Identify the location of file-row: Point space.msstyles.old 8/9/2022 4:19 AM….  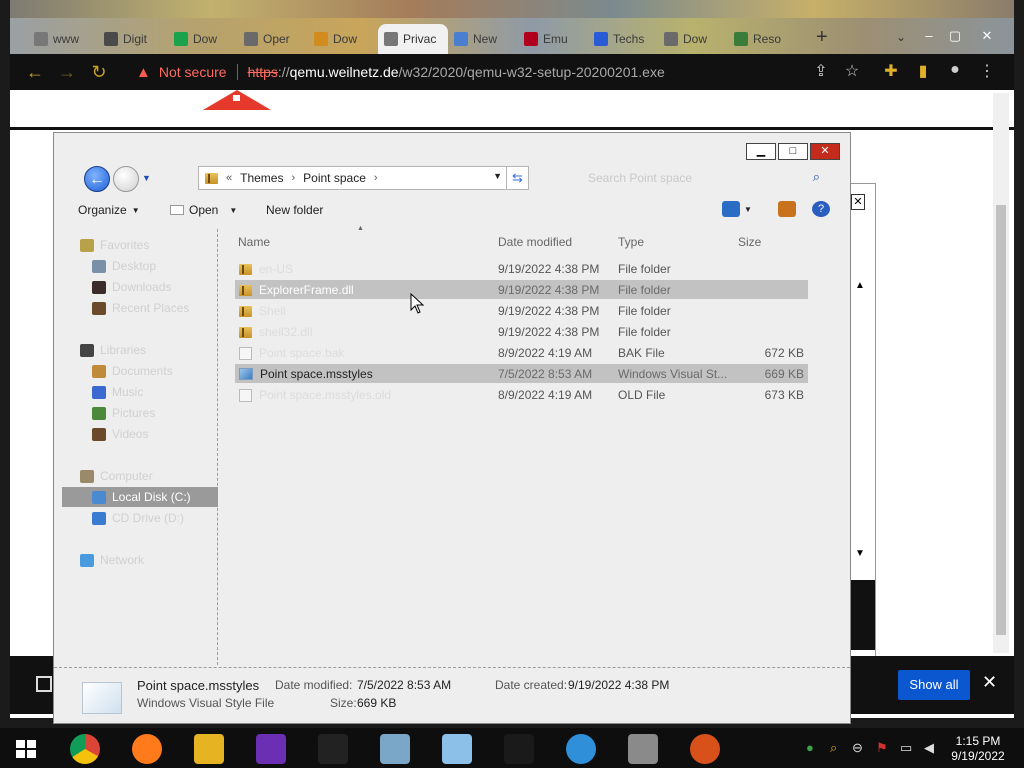
(521, 394).